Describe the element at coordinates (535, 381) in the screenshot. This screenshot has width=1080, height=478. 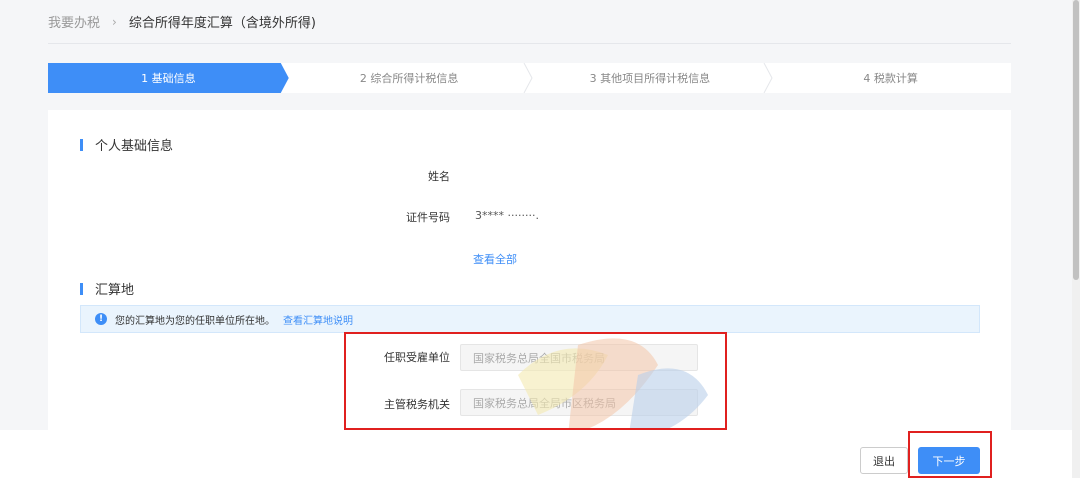
I see `highlight-box` at that location.